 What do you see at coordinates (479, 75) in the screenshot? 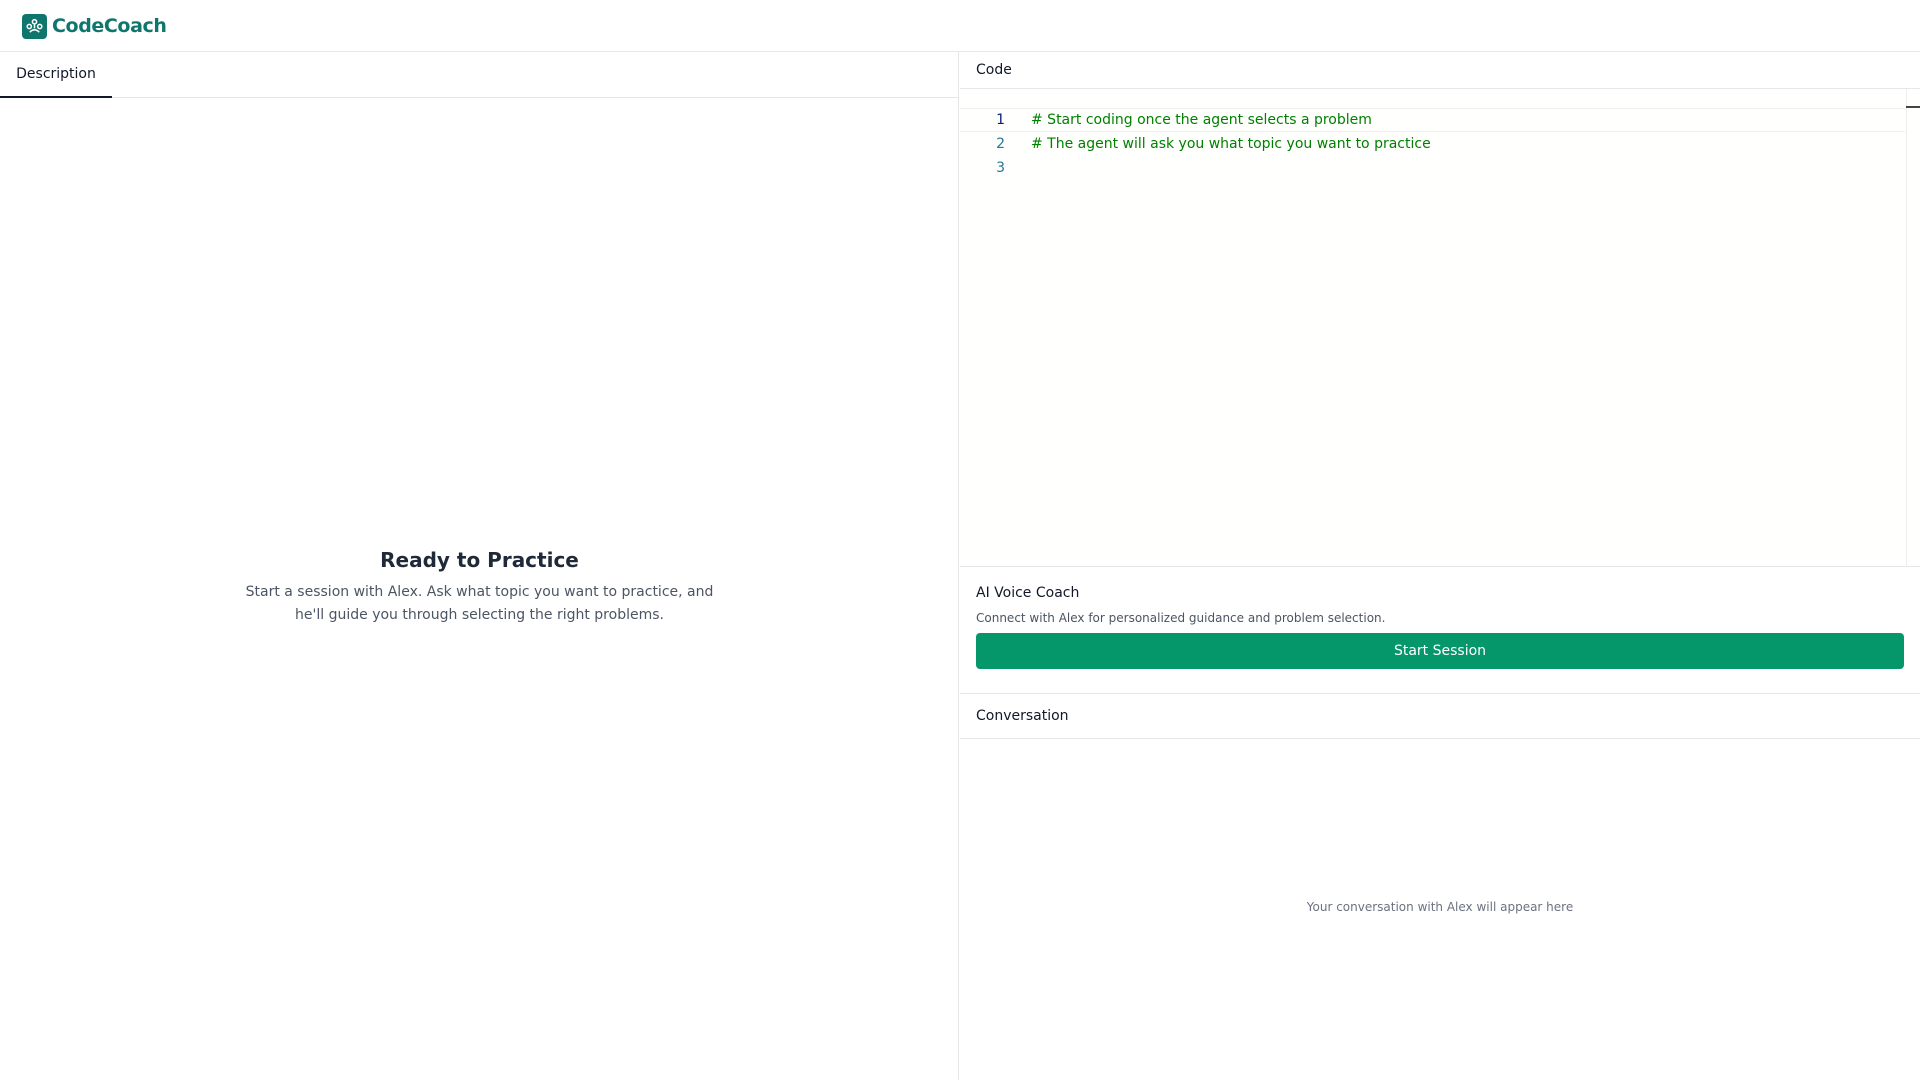
I see `tab-bar: Description` at bounding box center [479, 75].